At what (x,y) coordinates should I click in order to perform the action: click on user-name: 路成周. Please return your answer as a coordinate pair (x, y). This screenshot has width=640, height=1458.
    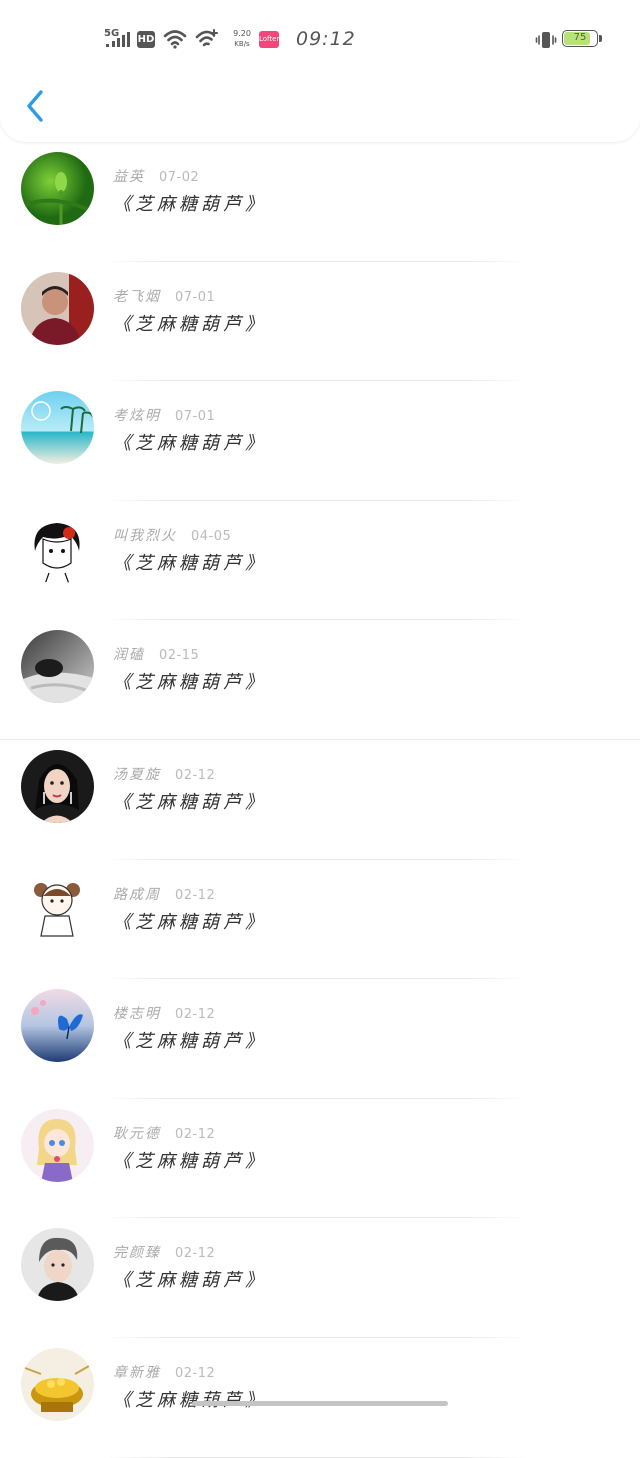
    Looking at the image, I should click on (137, 895).